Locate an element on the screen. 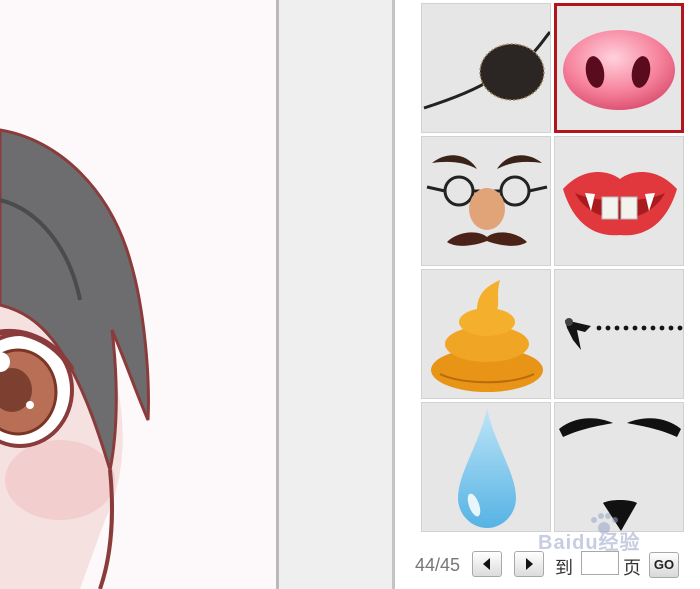 This screenshot has width=700, height=589. fuse-bomb-icon is located at coordinates (624, 334).